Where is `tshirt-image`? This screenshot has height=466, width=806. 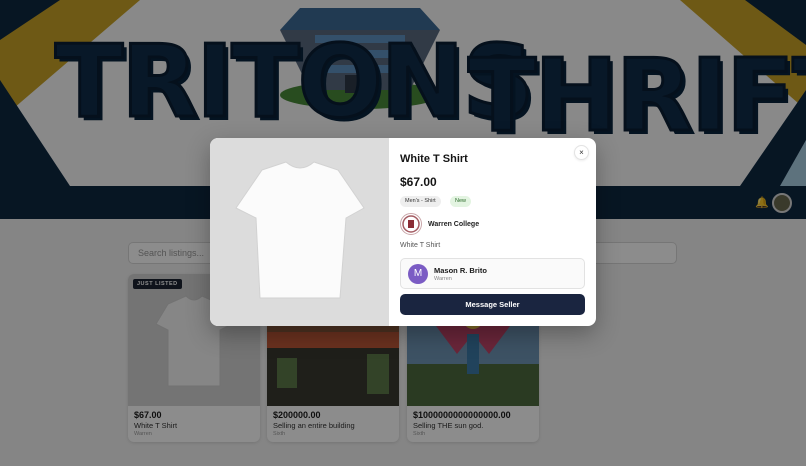 tshirt-image is located at coordinates (300, 230).